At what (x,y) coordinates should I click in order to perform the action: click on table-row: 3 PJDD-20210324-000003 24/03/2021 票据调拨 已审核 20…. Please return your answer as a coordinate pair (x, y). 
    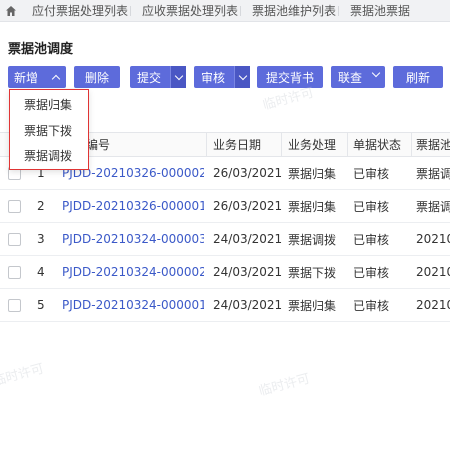
    Looking at the image, I should click on (225, 239).